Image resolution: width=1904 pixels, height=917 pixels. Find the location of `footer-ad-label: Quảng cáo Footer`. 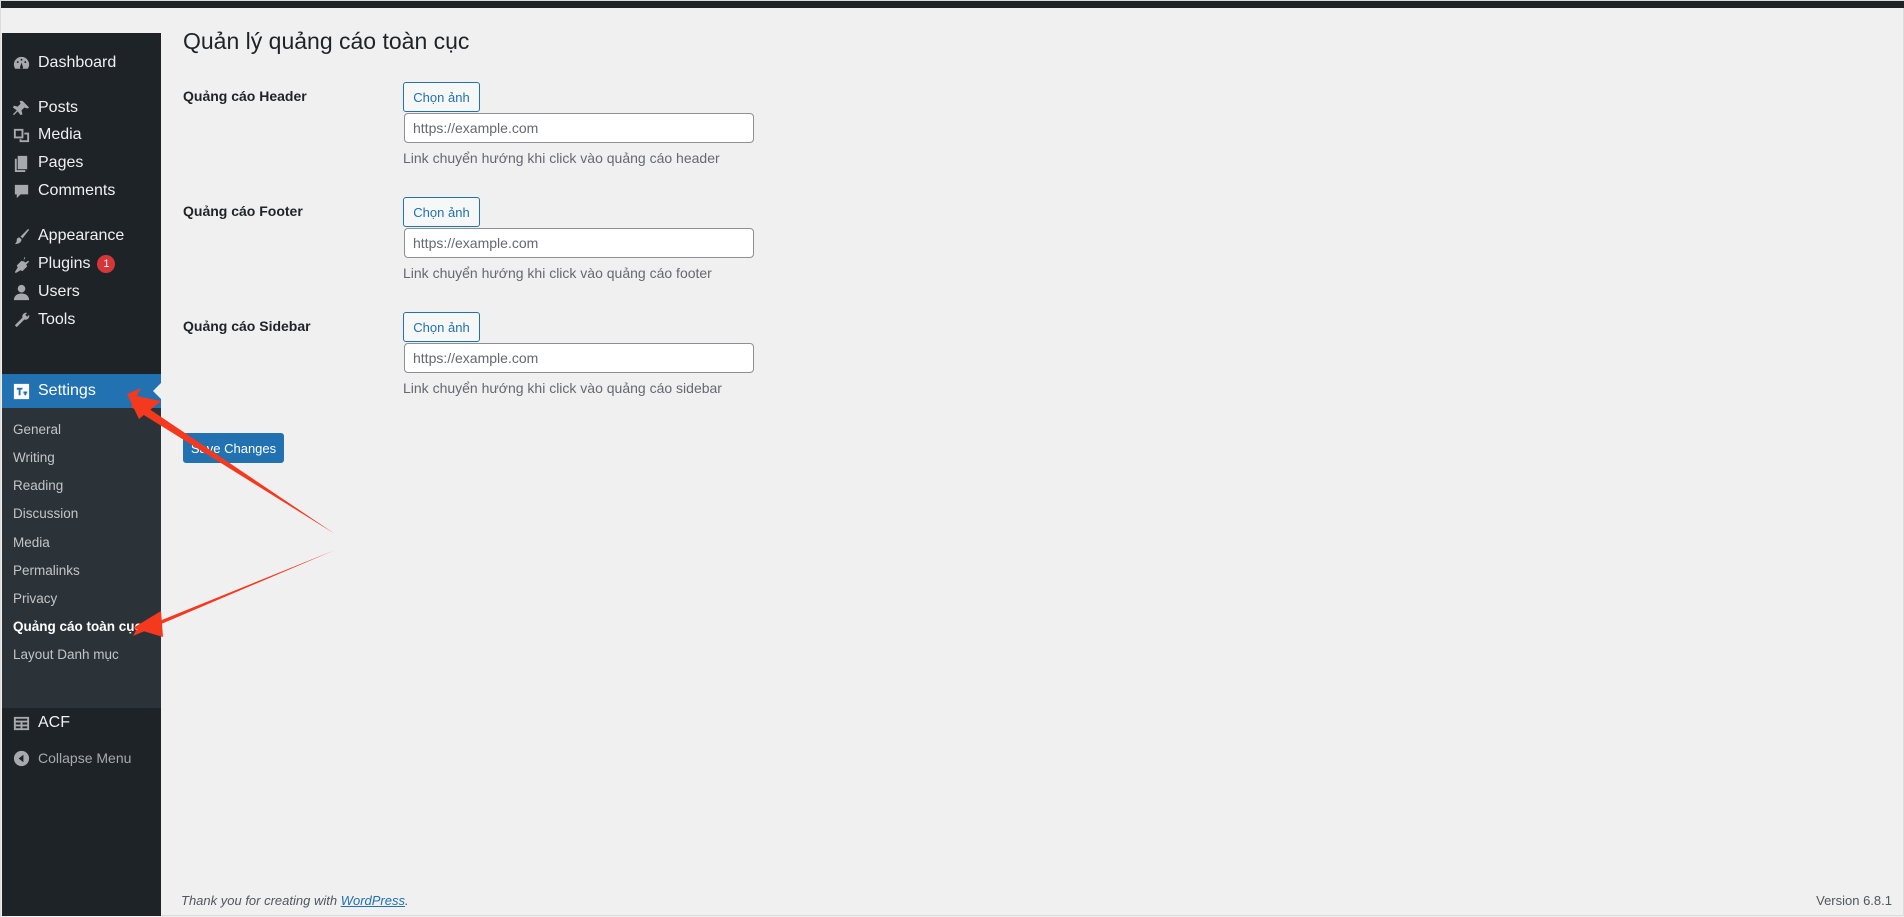

footer-ad-label: Quảng cáo Footer is located at coordinates (243, 211).